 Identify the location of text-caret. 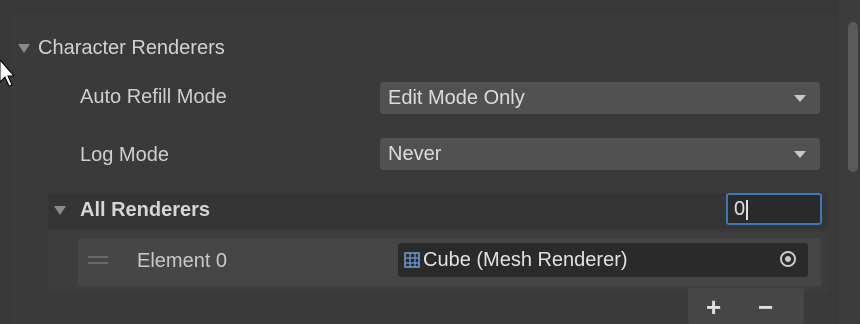
(747, 209).